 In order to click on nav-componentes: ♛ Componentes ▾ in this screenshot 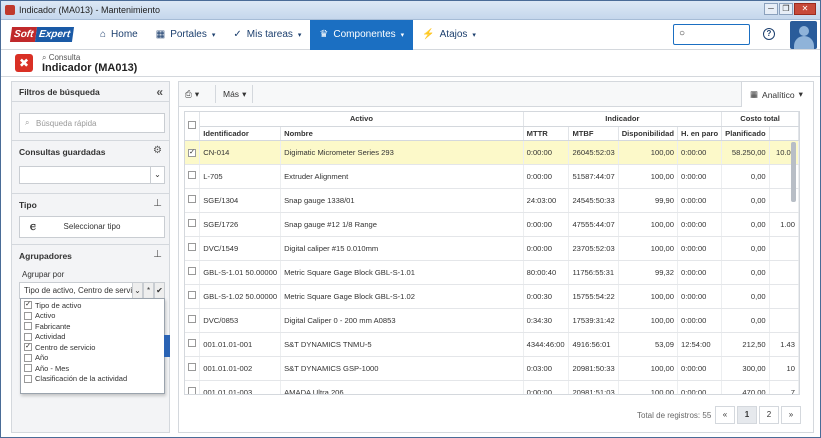, I will do `click(362, 34)`.